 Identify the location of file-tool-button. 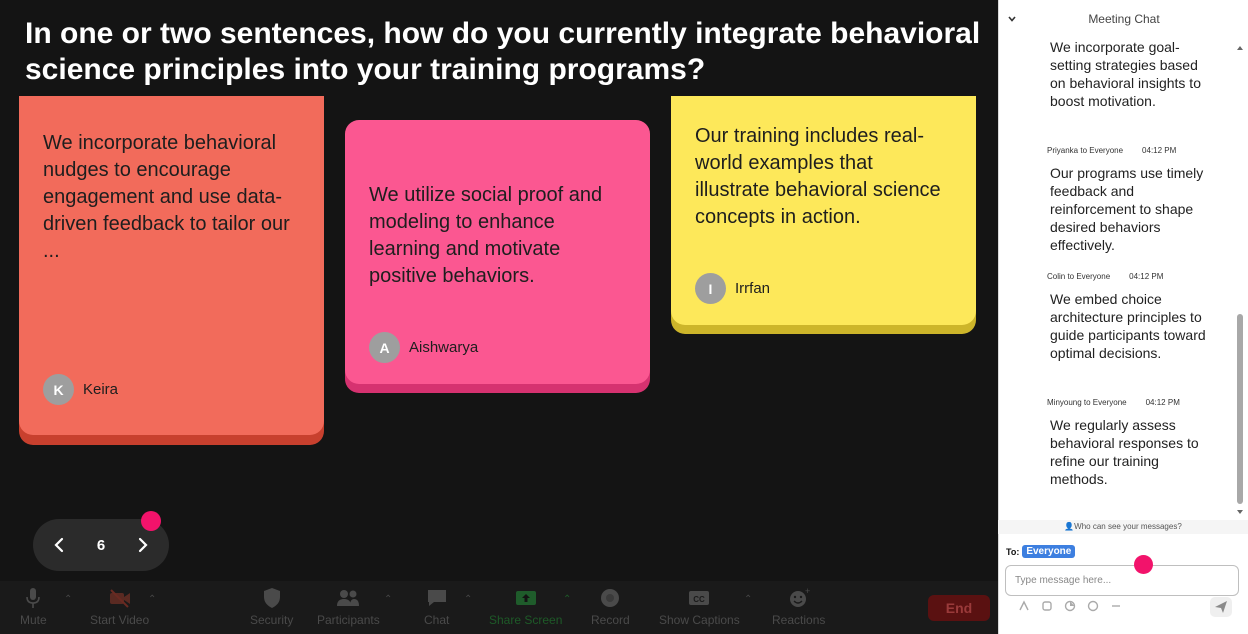
(1070, 606).